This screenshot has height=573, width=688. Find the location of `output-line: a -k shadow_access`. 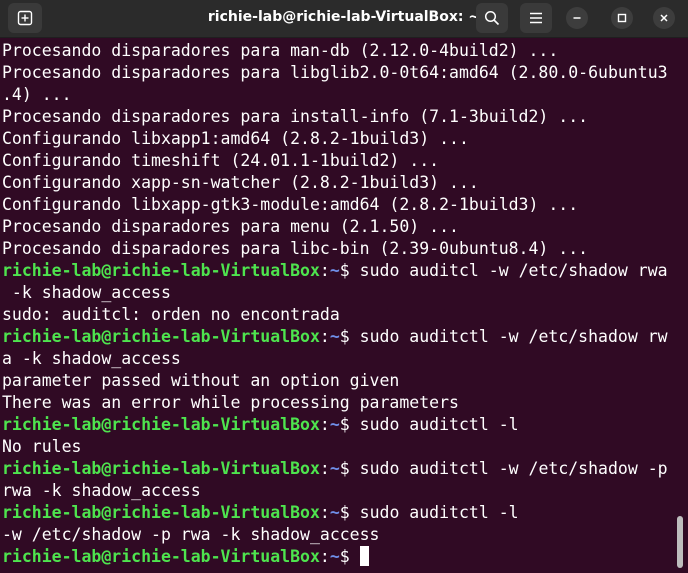

output-line: a -k shadow_access is located at coordinates (339, 359).